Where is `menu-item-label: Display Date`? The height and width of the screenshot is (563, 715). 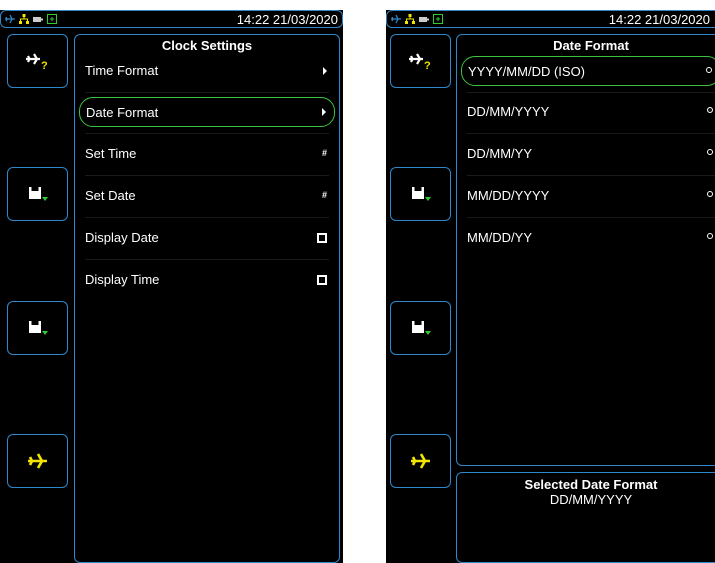 menu-item-label: Display Date is located at coordinates (122, 237).